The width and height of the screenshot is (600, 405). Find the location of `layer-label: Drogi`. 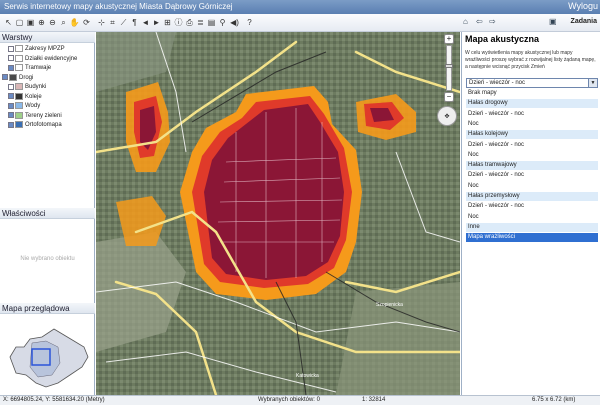

layer-label: Drogi is located at coordinates (26, 77).